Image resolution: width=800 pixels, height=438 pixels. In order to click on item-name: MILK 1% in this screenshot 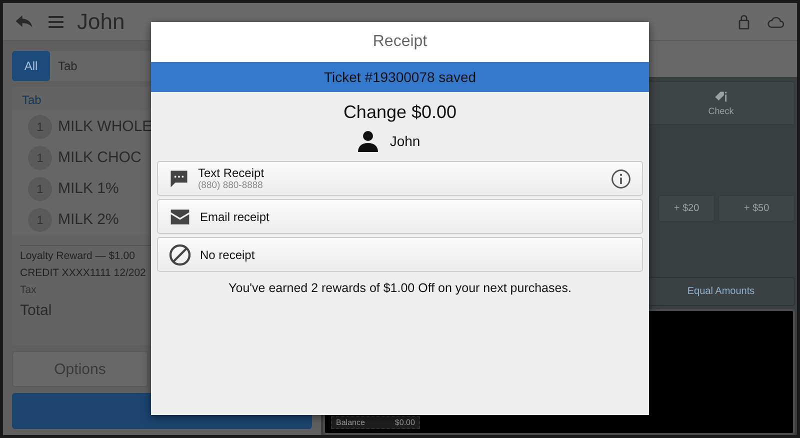, I will do `click(88, 188)`.